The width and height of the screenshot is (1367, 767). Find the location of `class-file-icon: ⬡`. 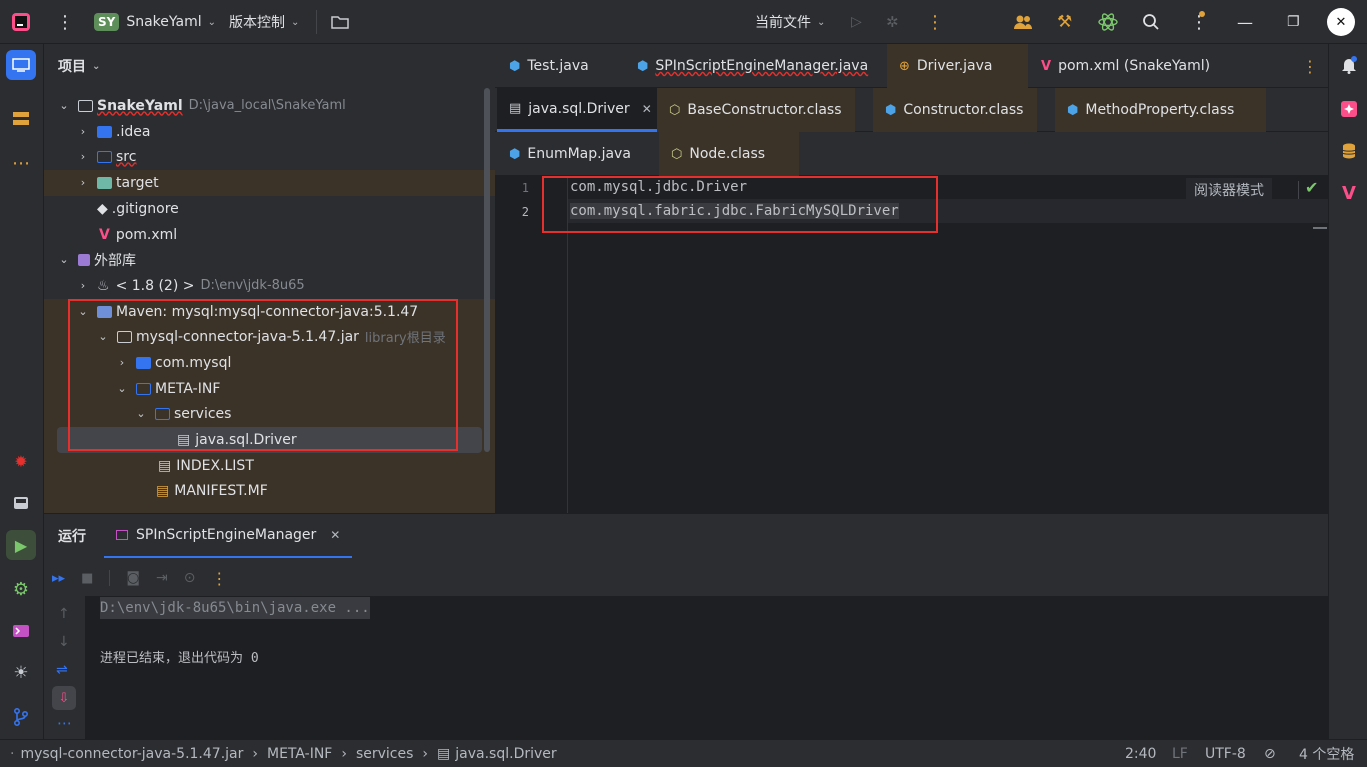

class-file-icon: ⬡ is located at coordinates (675, 110).